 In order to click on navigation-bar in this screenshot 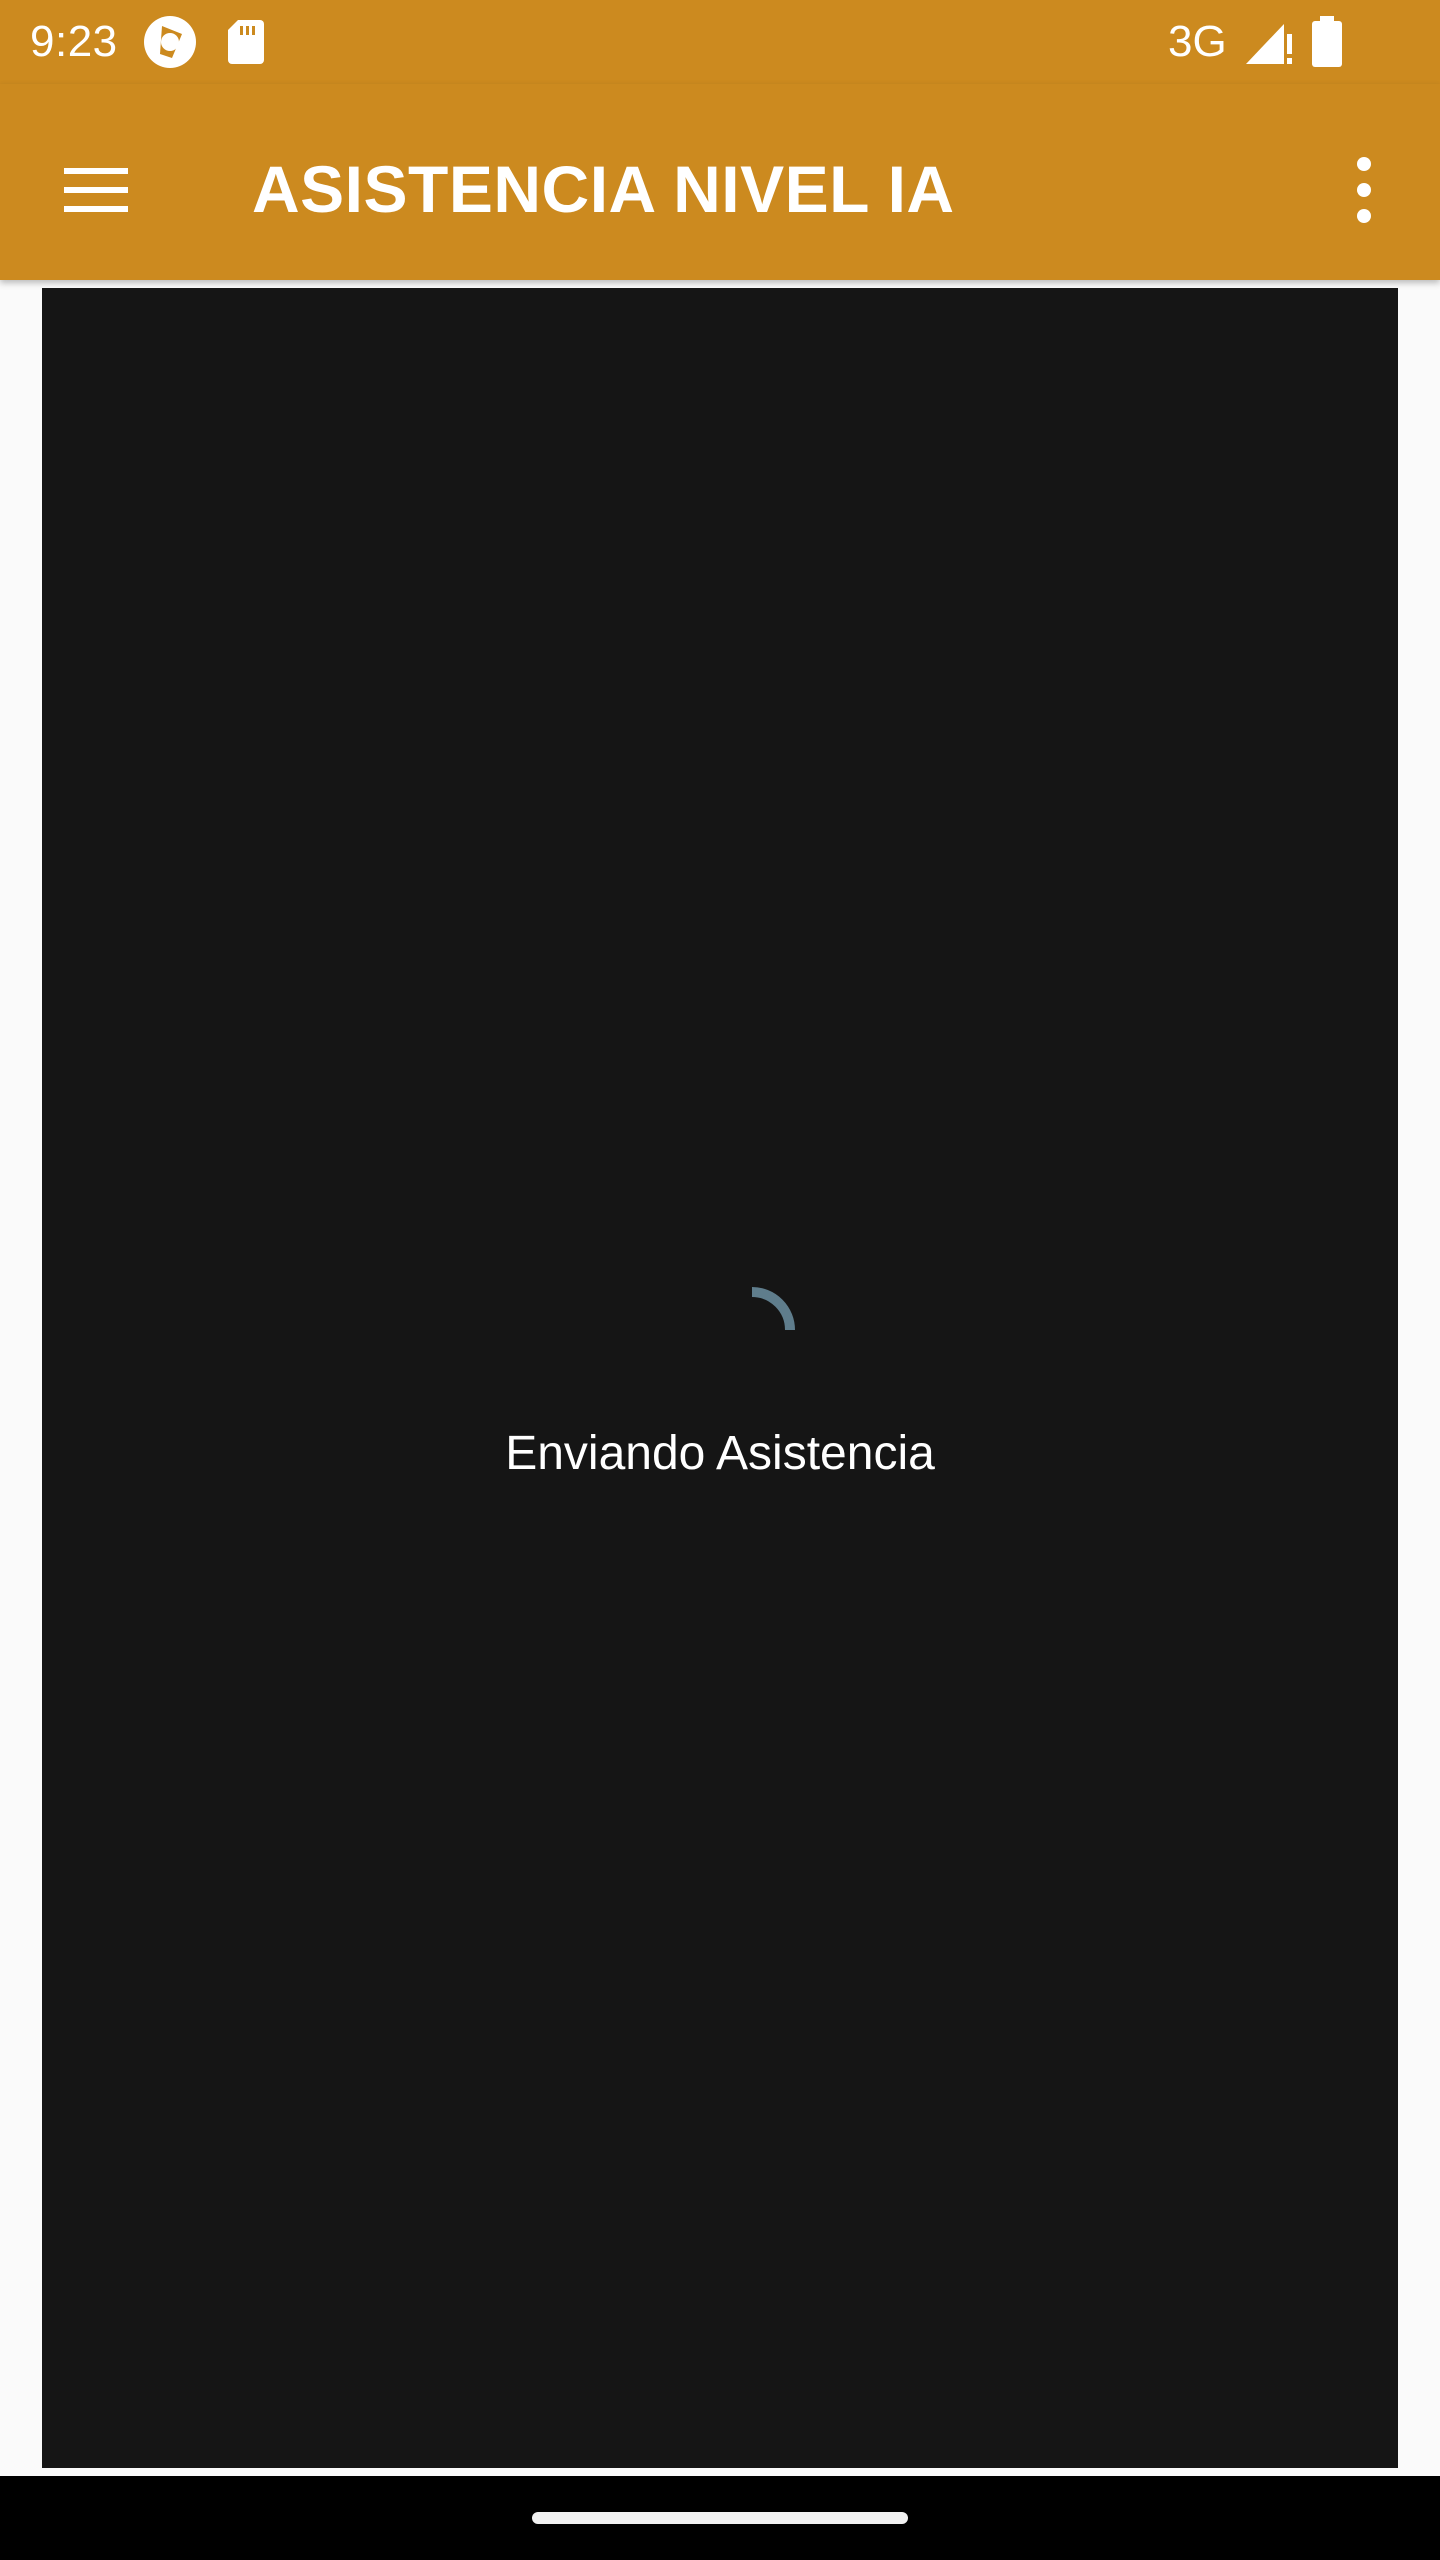, I will do `click(720, 2518)`.